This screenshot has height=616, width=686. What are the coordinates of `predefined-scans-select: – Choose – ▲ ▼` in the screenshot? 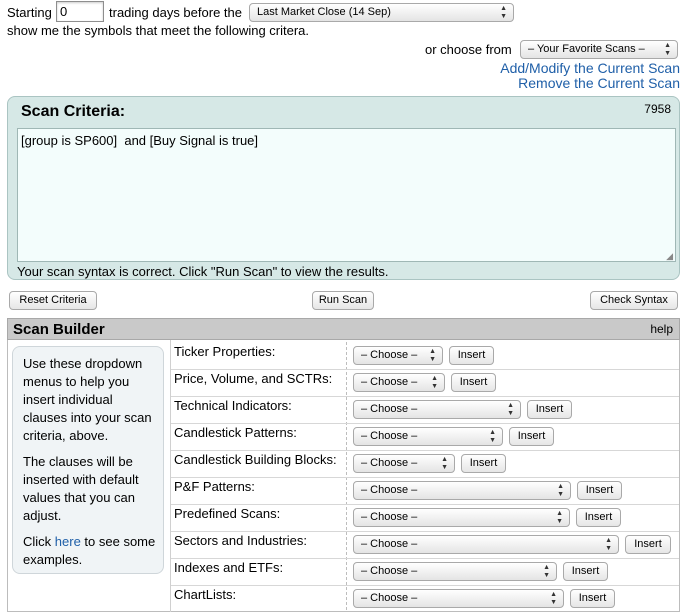 It's located at (461, 517).